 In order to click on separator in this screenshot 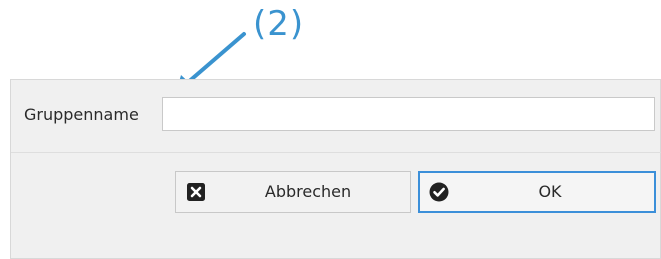, I will do `click(336, 152)`.